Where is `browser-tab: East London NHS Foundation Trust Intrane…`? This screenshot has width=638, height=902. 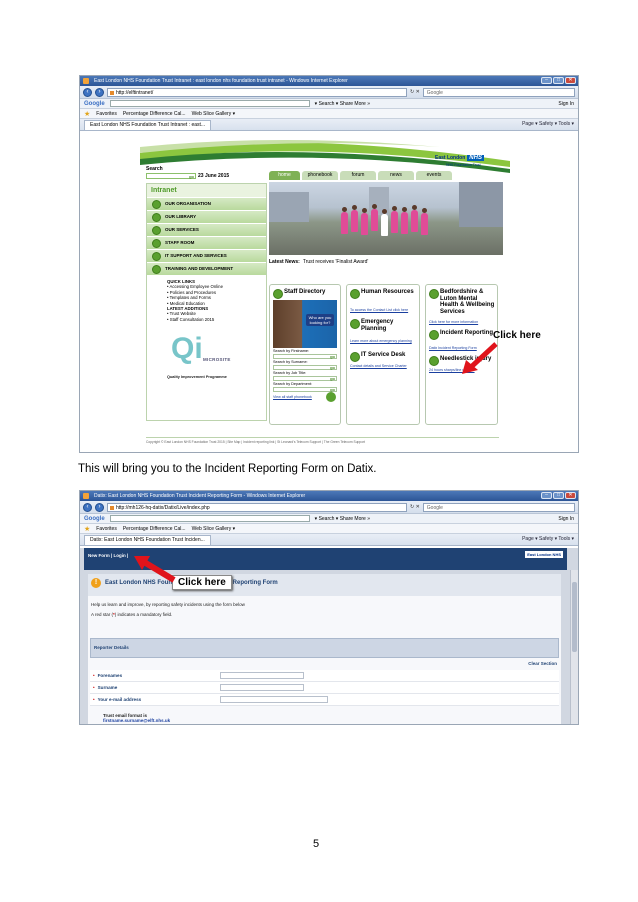
browser-tab: East London NHS Foundation Trust Intrane… is located at coordinates (148, 125).